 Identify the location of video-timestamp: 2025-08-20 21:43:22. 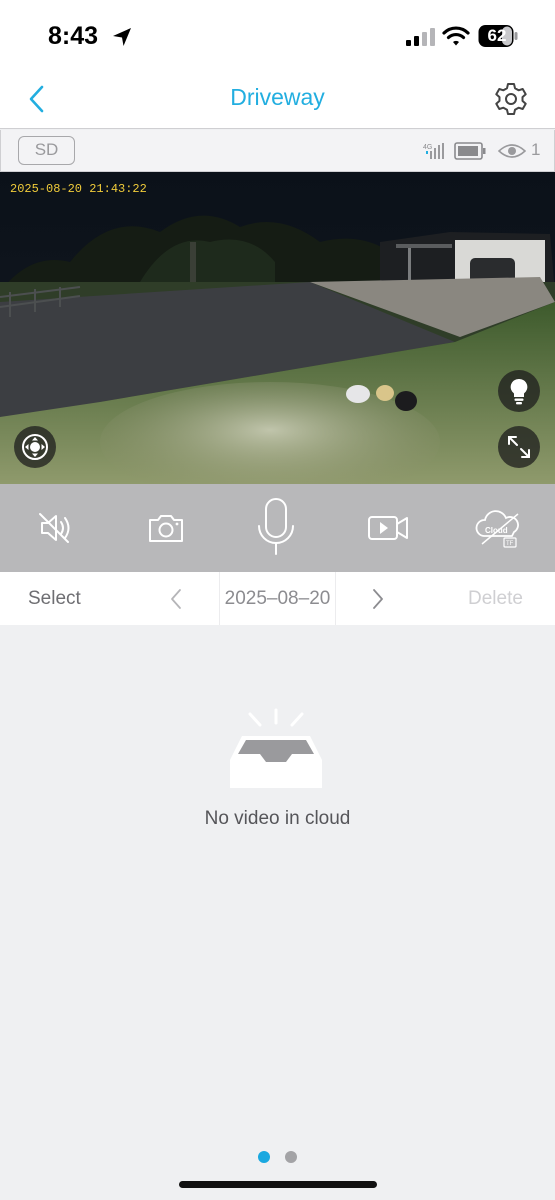
(78, 189).